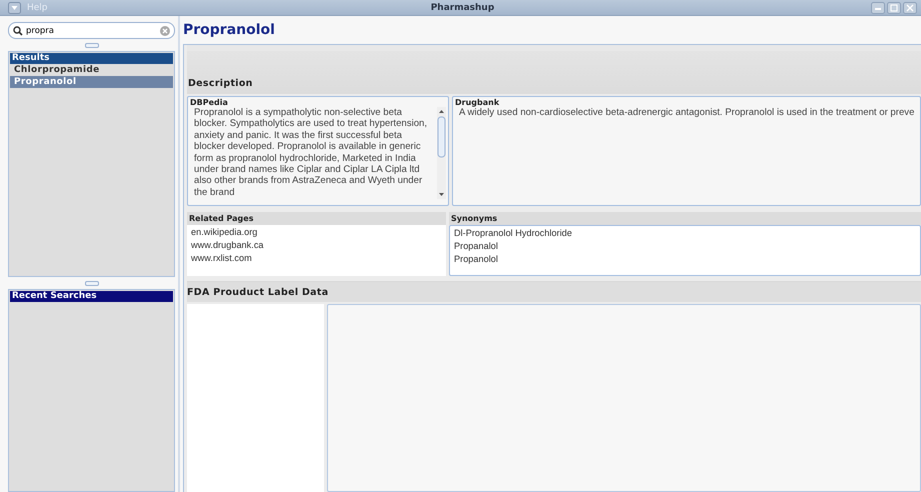 This screenshot has width=921, height=492. Describe the element at coordinates (165, 31) in the screenshot. I see `clear-icon` at that location.